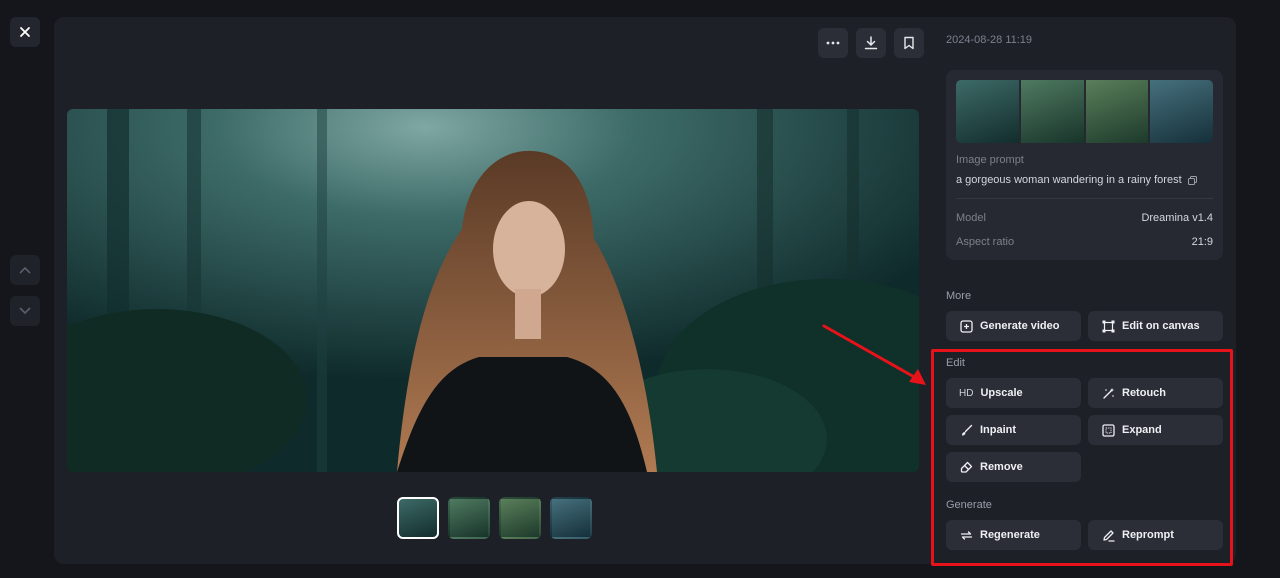 The width and height of the screenshot is (1280, 578). Describe the element at coordinates (966, 326) in the screenshot. I see `video-plus-icon` at that location.